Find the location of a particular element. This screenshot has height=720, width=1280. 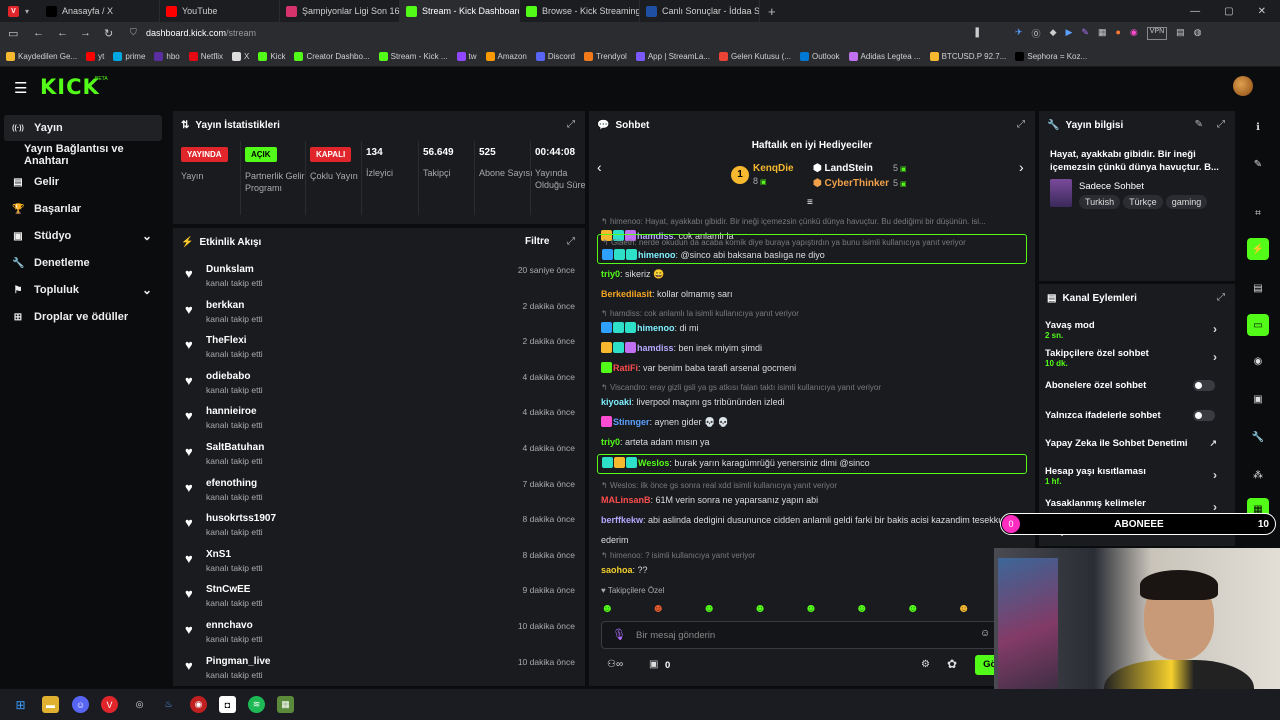

bookmark-item: tw is located at coordinates (466, 56).